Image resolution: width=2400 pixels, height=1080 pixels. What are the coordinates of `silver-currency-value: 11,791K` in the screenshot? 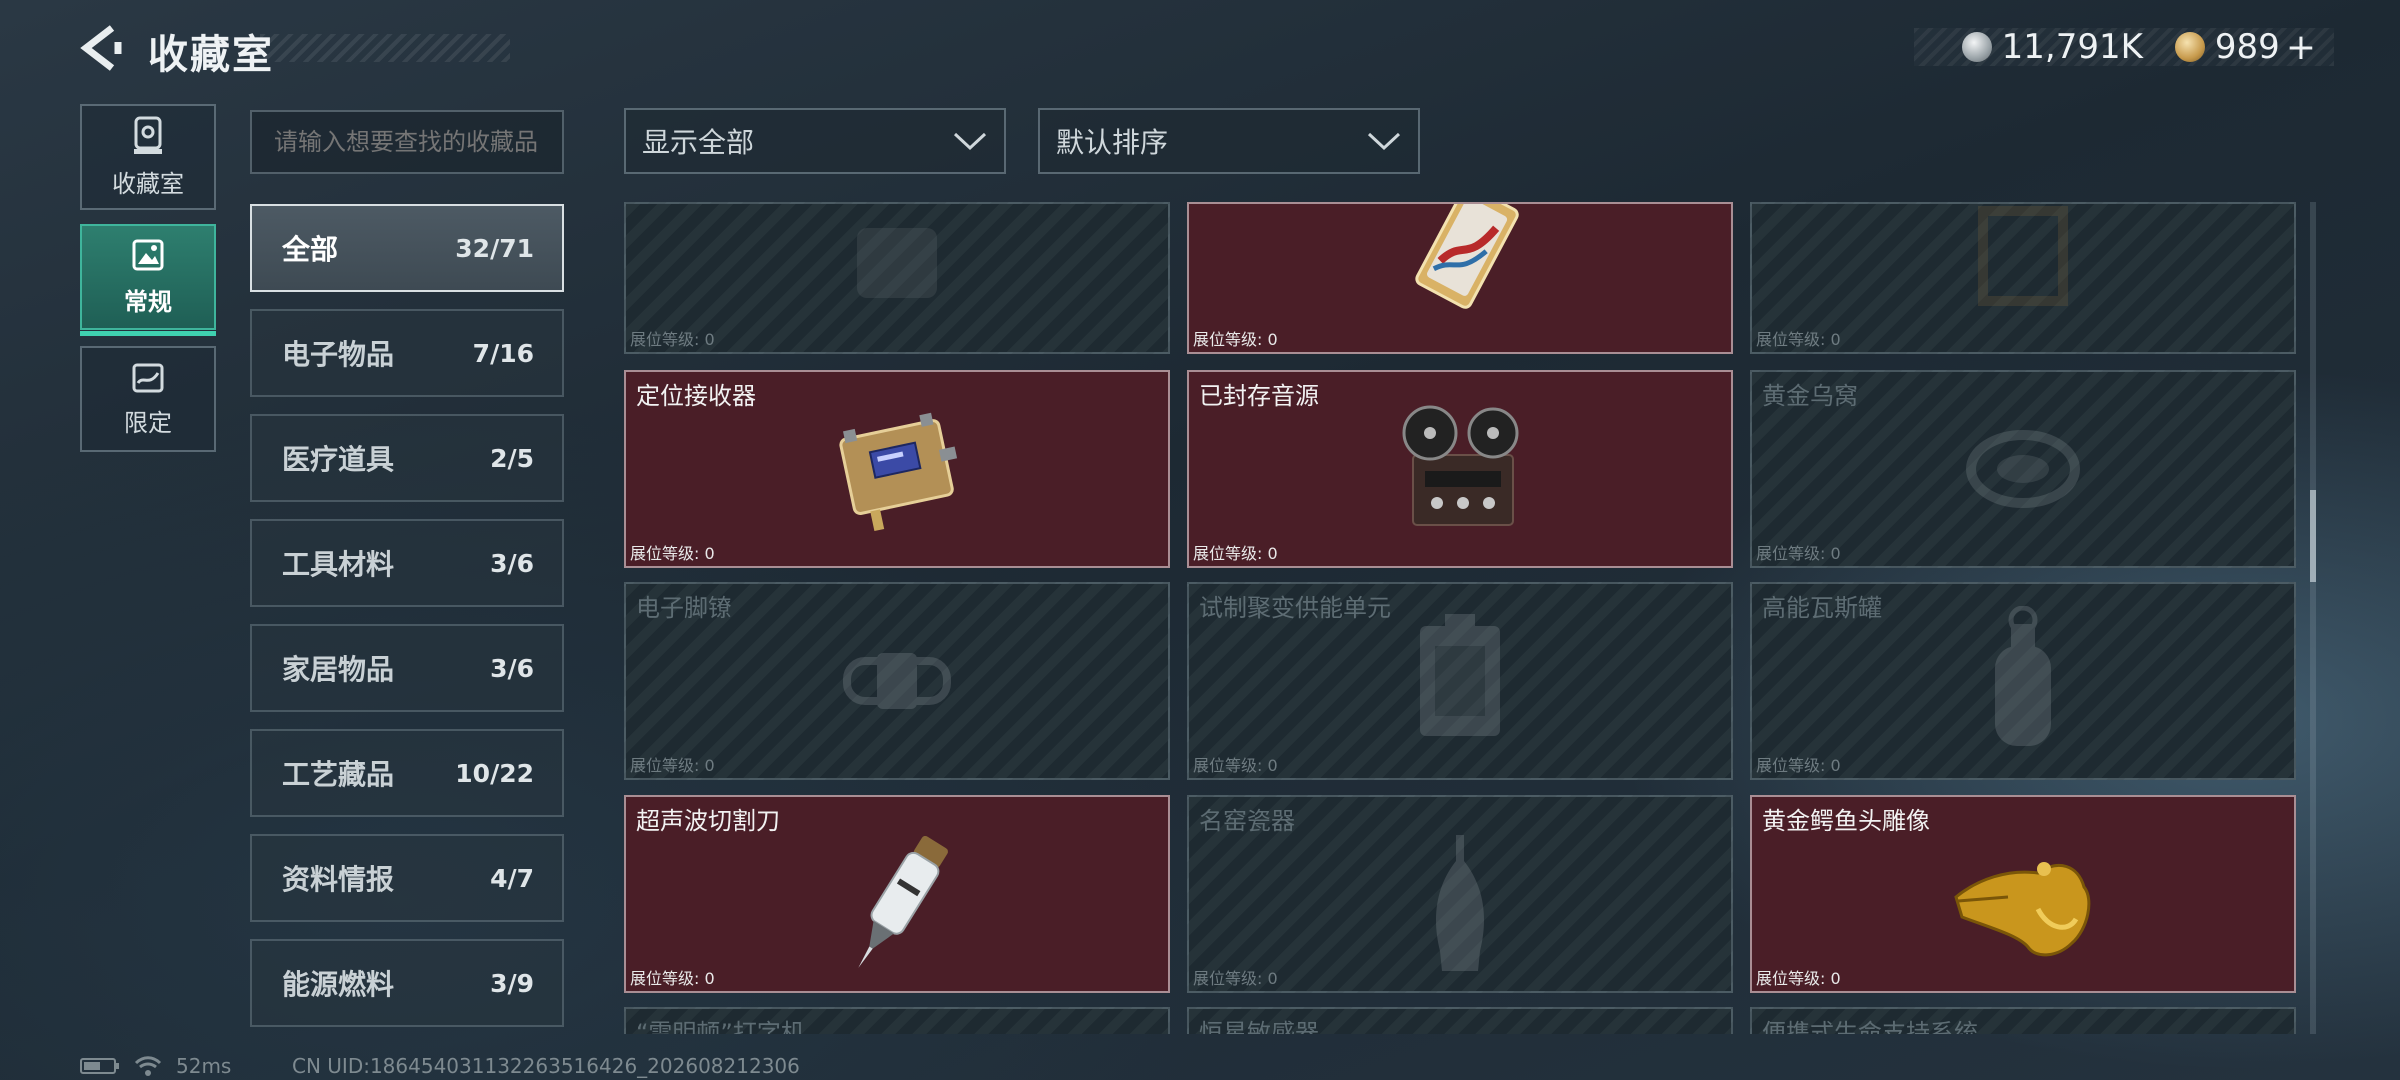 It's located at (2072, 47).